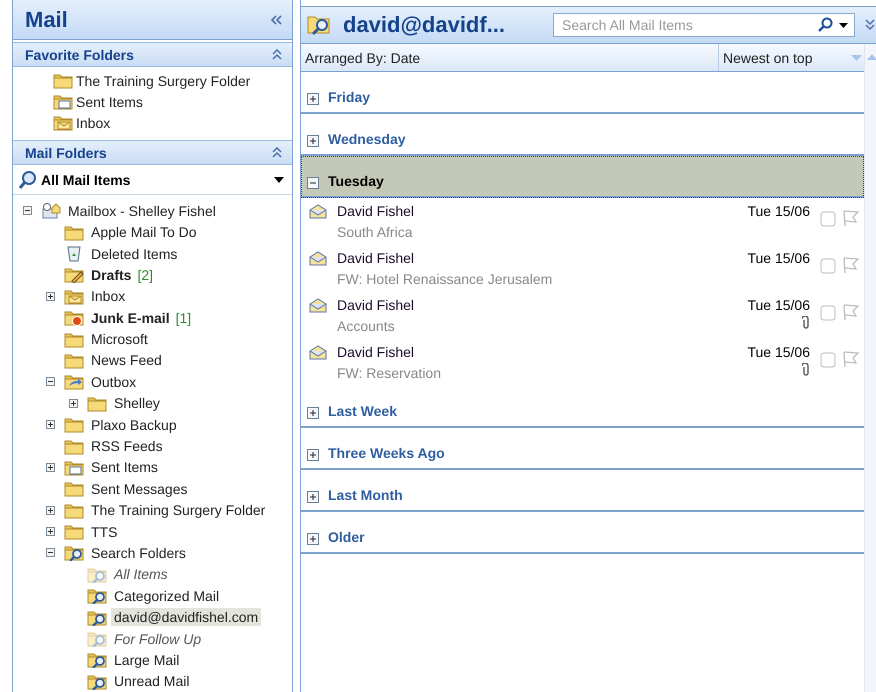 This screenshot has height=692, width=876. Describe the element at coordinates (66, 152) in the screenshot. I see `section-title: Mail Folders` at that location.